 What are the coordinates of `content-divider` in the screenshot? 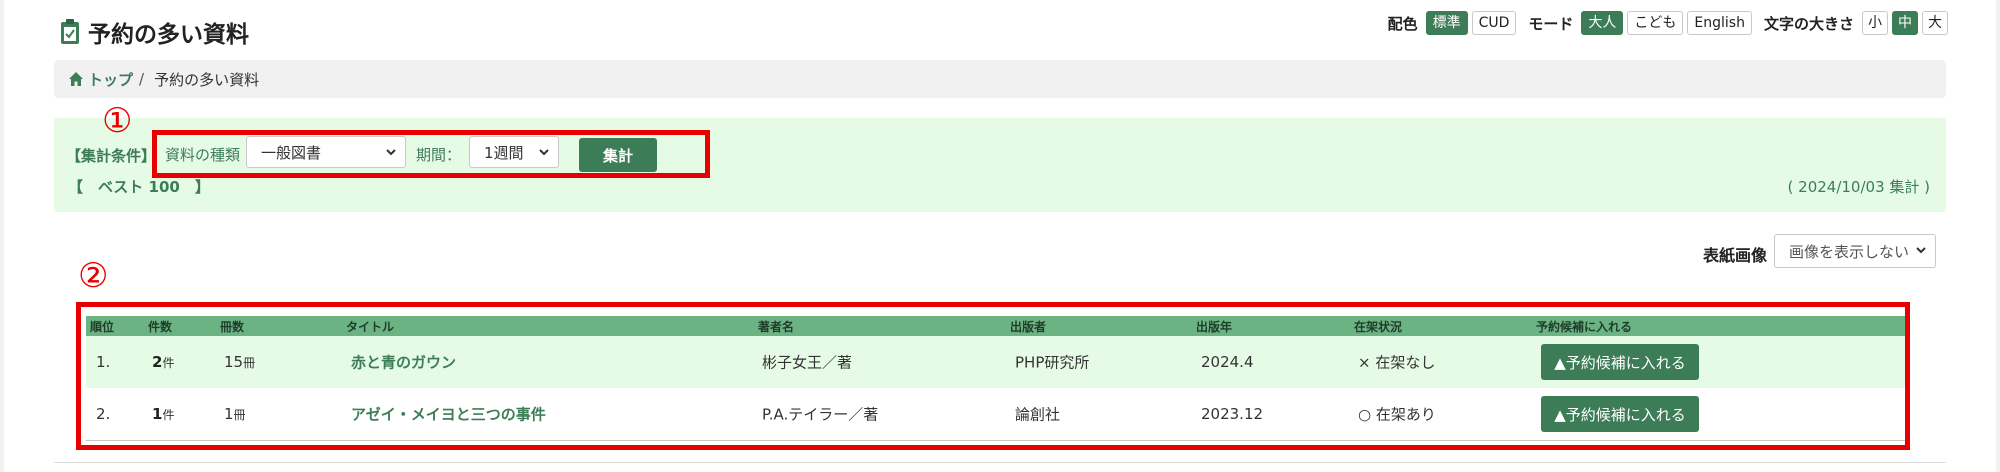 It's located at (1000, 462).